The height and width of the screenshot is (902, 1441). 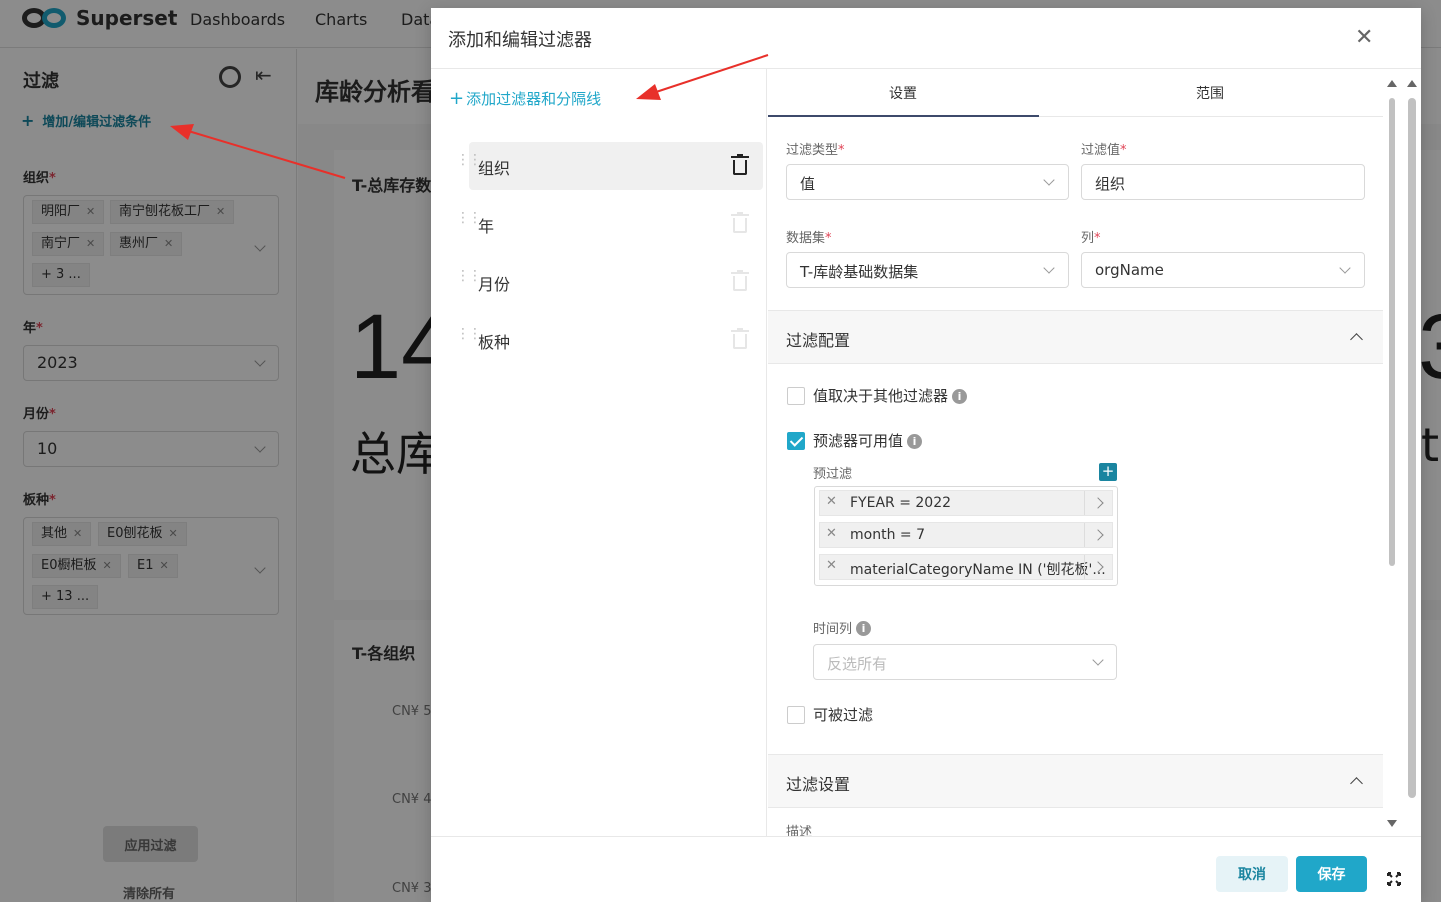 What do you see at coordinates (926, 869) in the screenshot?
I see `modal-footer: 取消 保存` at bounding box center [926, 869].